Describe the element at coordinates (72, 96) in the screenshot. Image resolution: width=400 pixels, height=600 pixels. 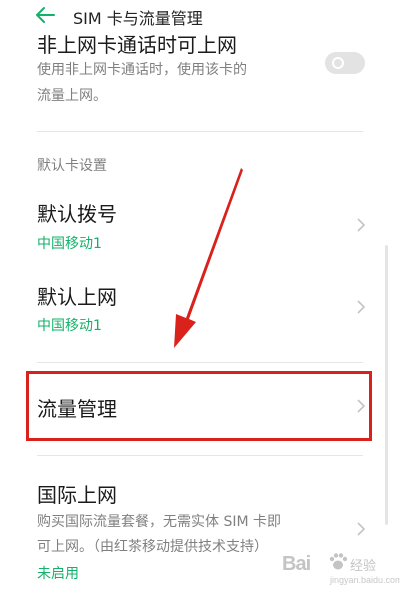
I see `non-data-call-description-line2: 流量上网。` at that location.